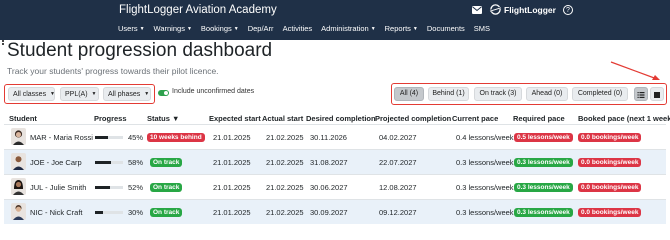 The width and height of the screenshot is (670, 240). I want to click on program-dropdown: PPL(A) ▼, so click(79, 94).